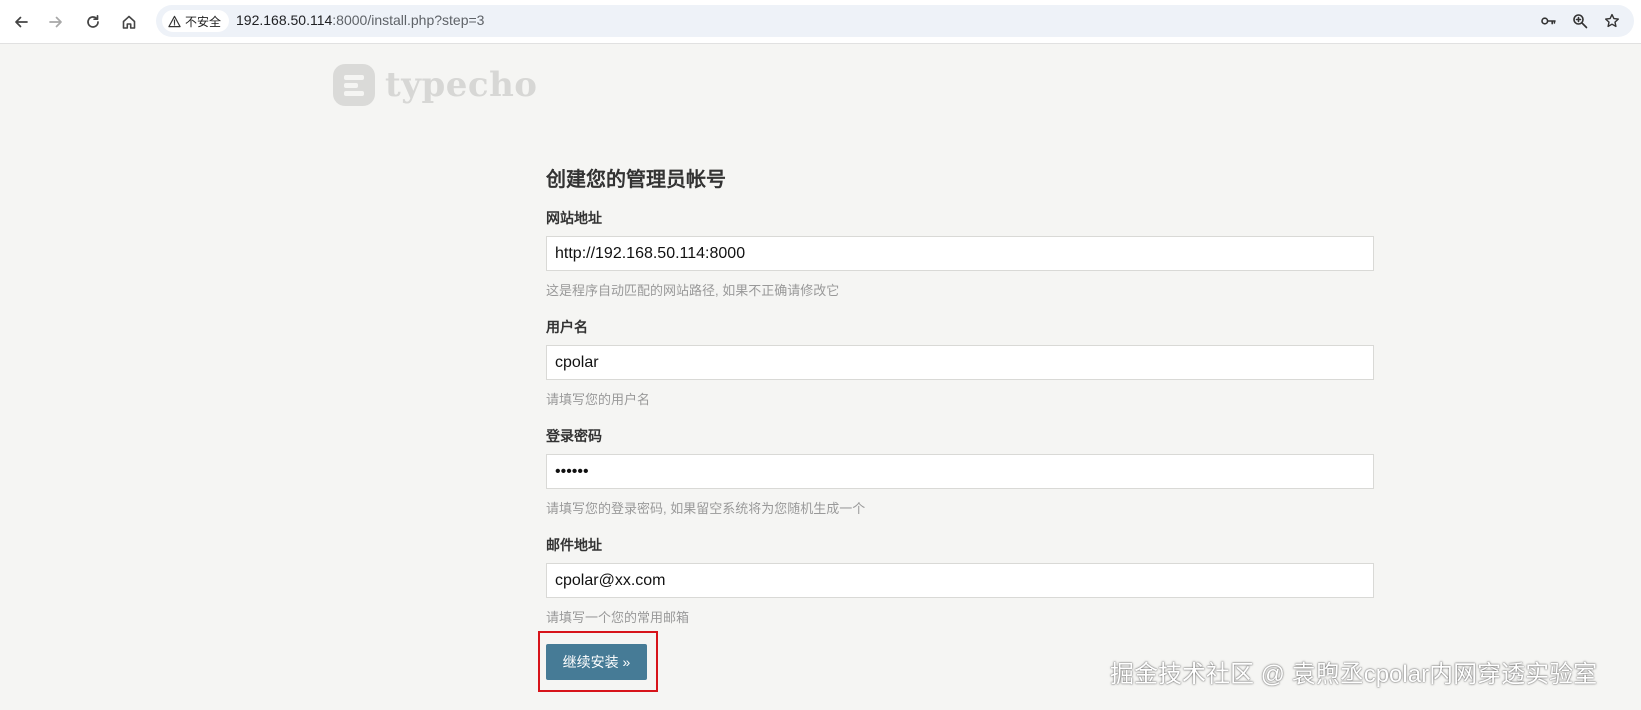  What do you see at coordinates (706, 508) in the screenshot?
I see `password-hint: 请填写您的登录密码, 如果留空系统将为您随机生成一个` at bounding box center [706, 508].